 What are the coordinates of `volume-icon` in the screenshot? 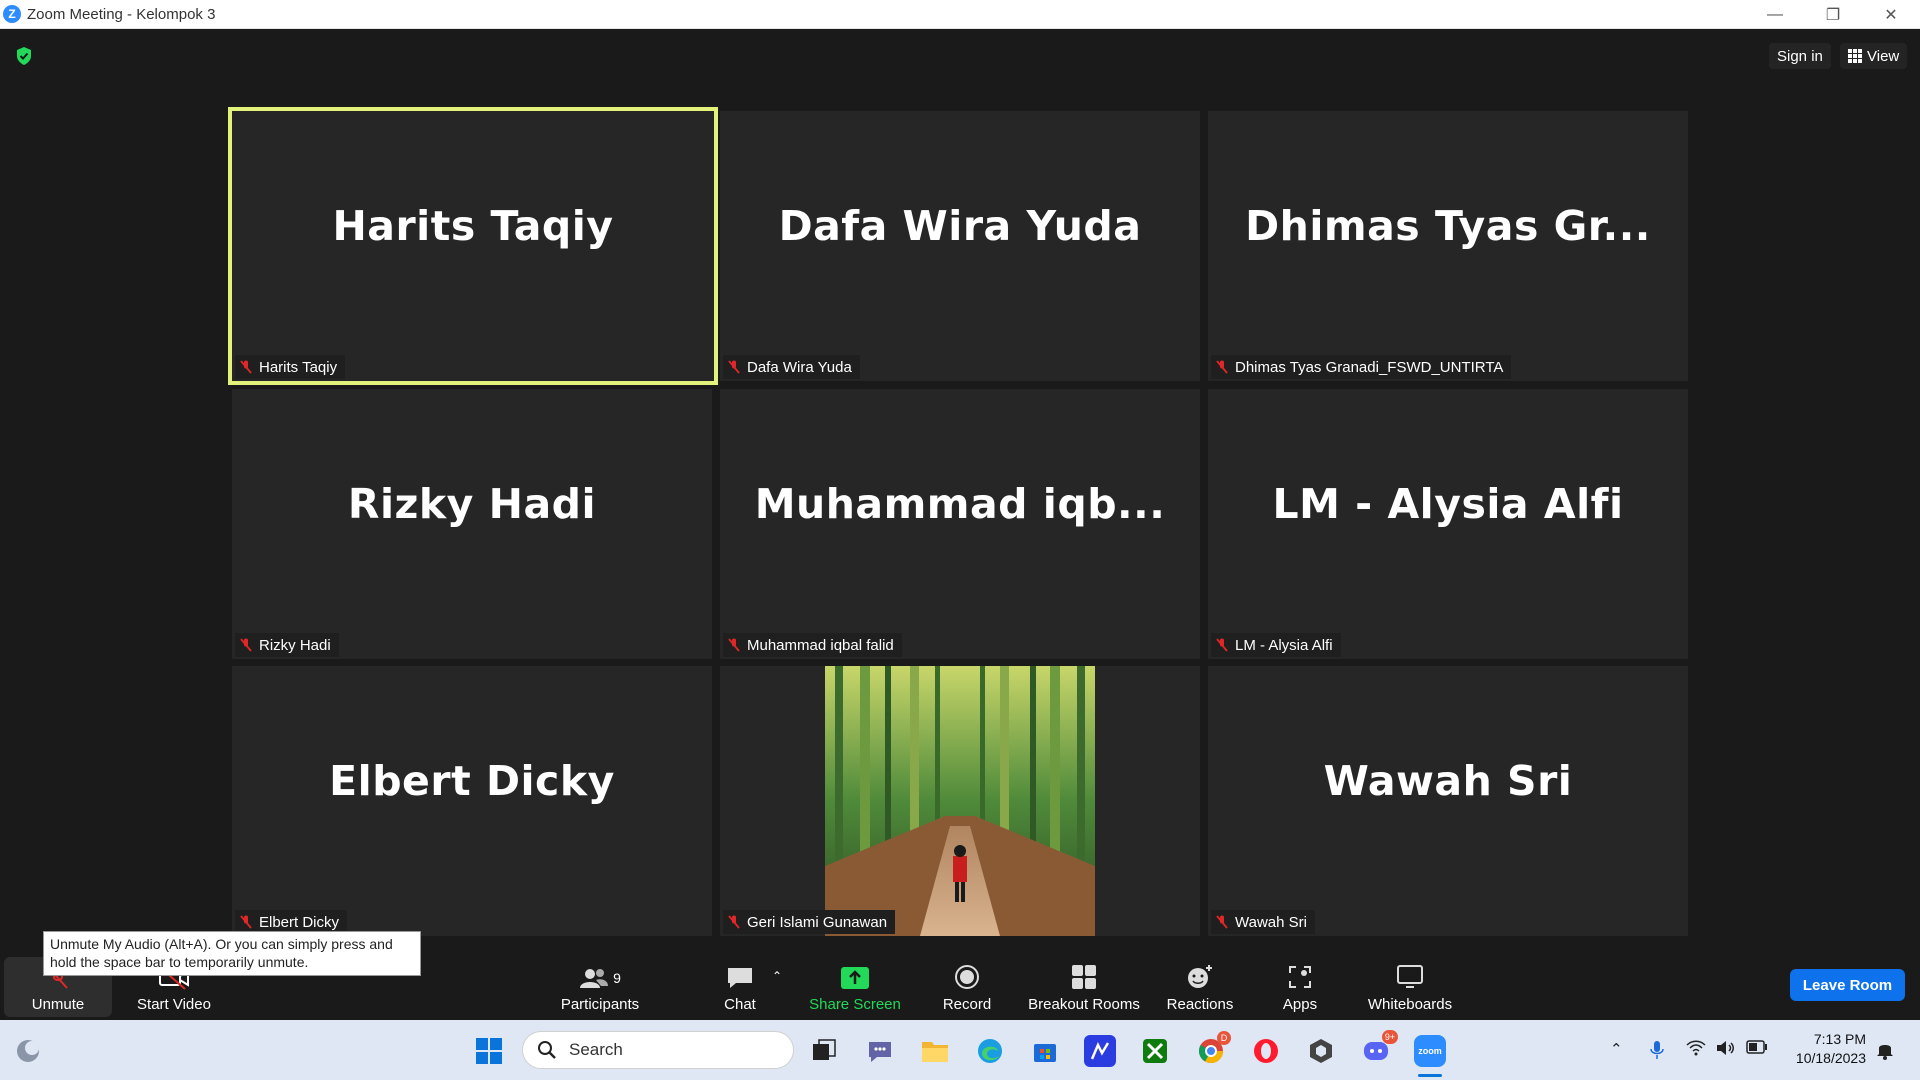 It's located at (1726, 1050).